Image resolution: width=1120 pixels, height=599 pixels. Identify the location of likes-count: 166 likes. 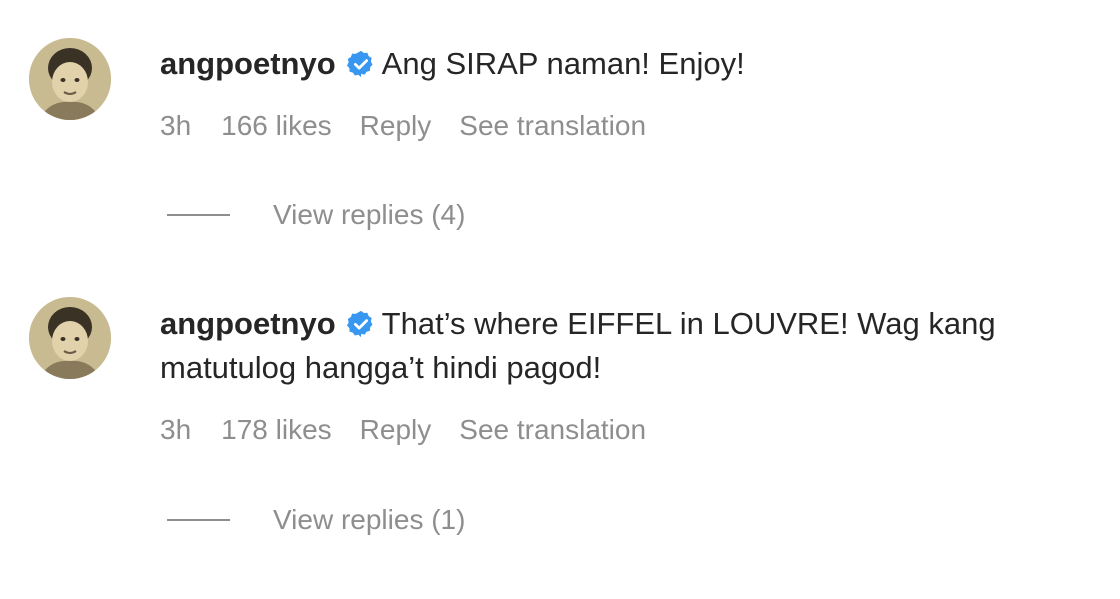
(276, 125).